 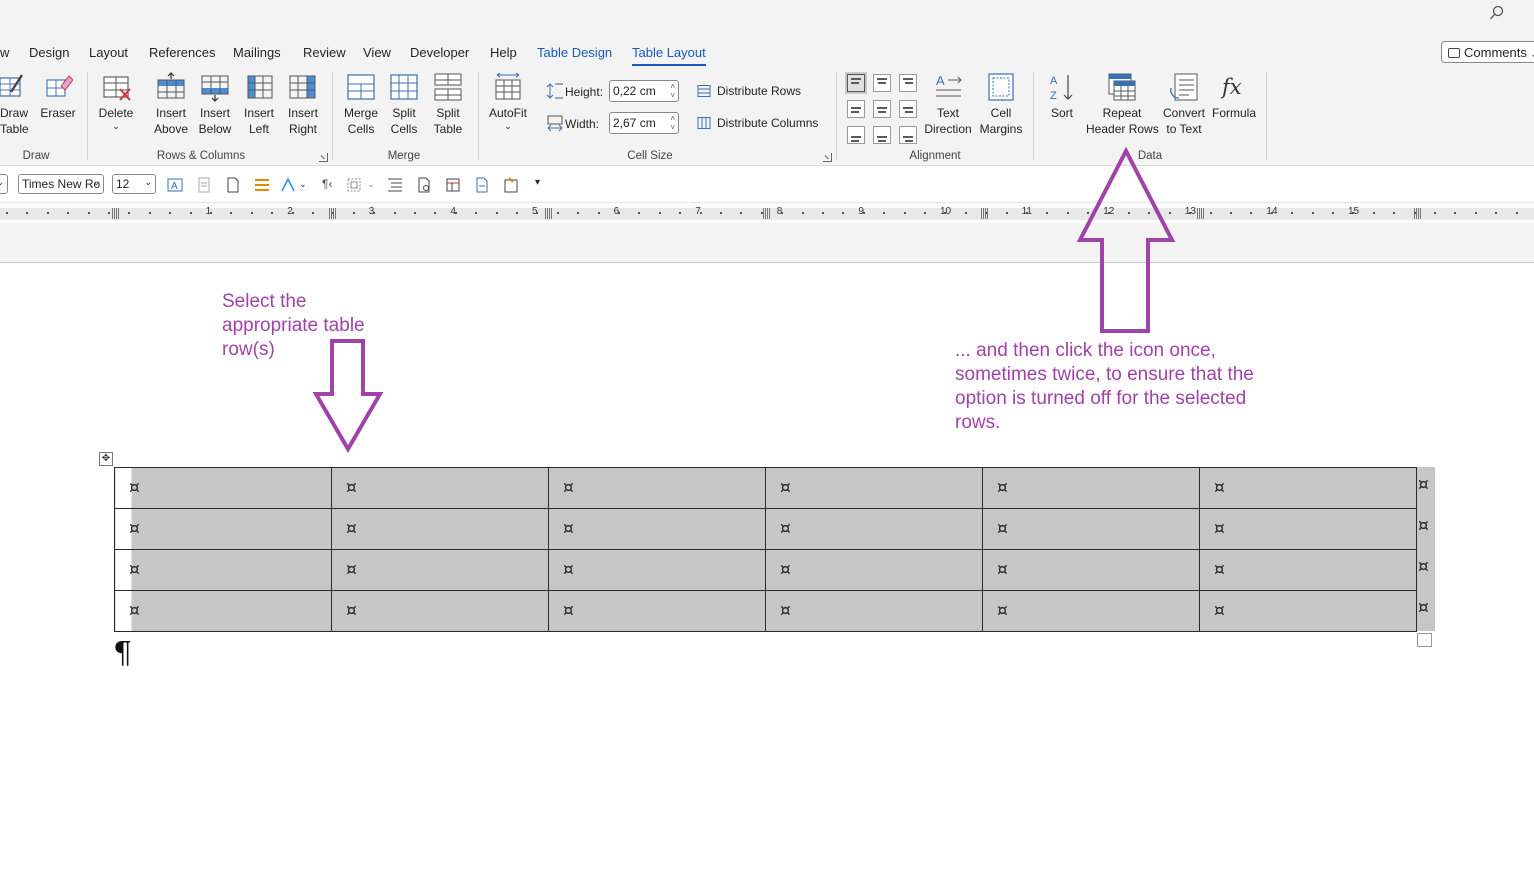 I want to click on table-move-handle-icon: ✥, so click(x=106, y=459).